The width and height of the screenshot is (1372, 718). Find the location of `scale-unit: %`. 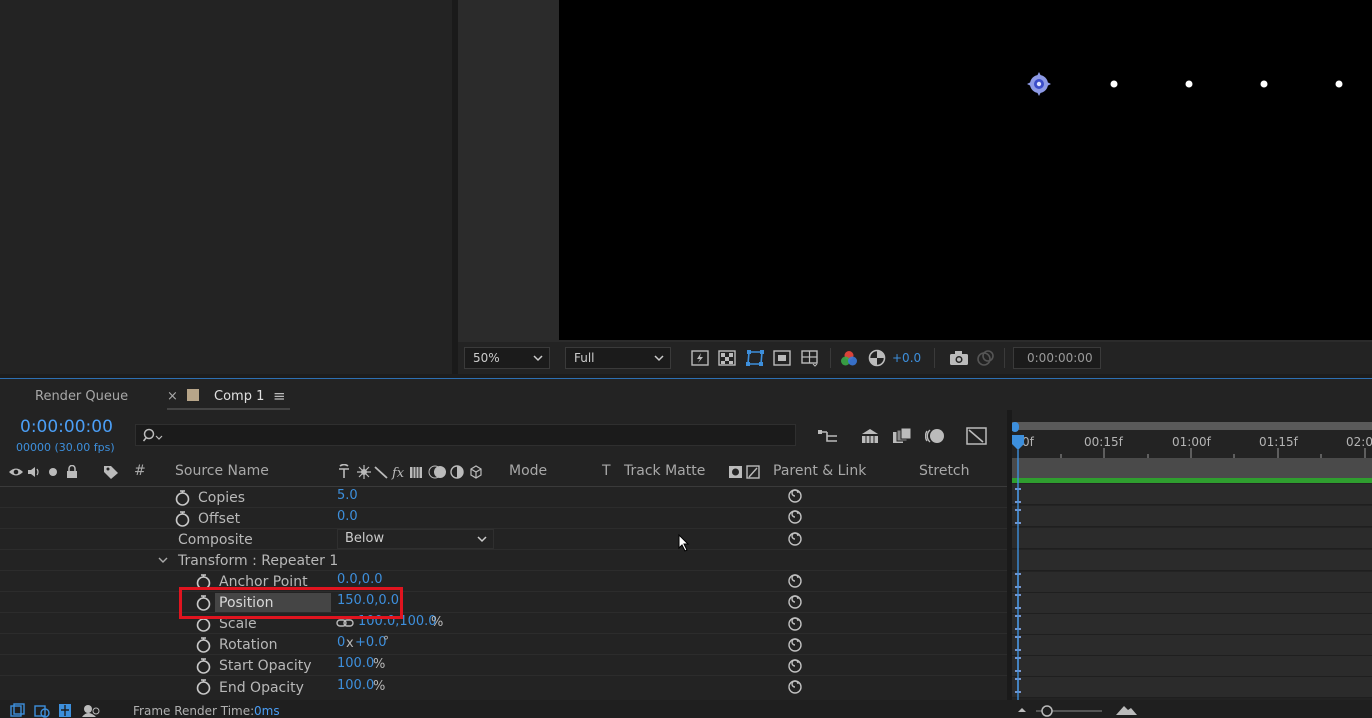

scale-unit: % is located at coordinates (437, 622).